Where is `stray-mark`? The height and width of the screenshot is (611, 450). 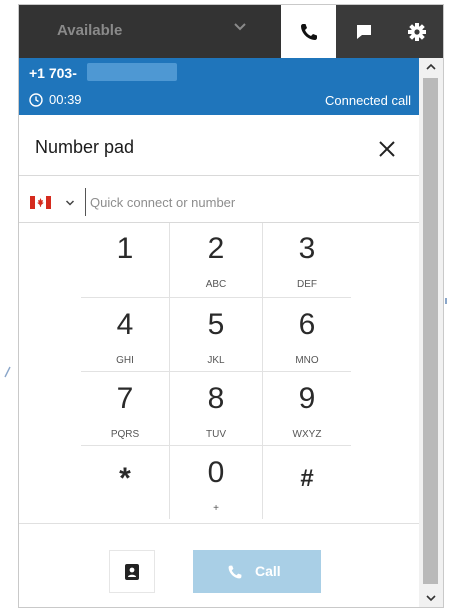 stray-mark is located at coordinates (446, 301).